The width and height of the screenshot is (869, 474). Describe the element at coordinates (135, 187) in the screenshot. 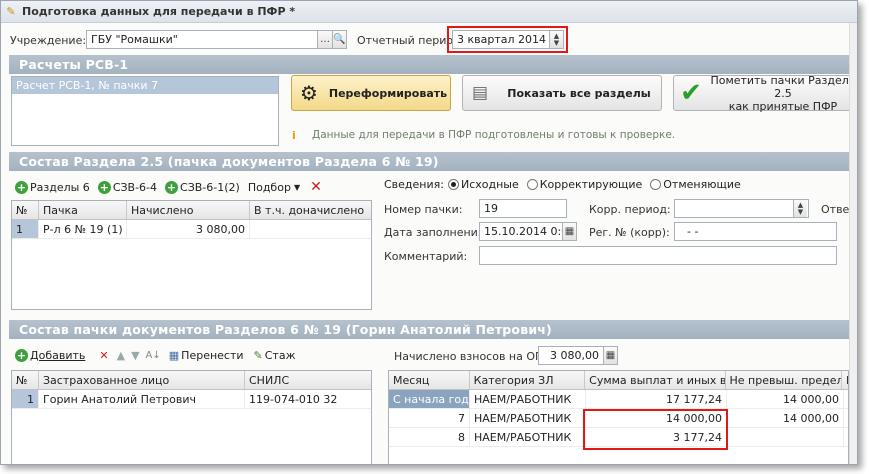

I see `szv64-button: СЗВ-6-4` at that location.